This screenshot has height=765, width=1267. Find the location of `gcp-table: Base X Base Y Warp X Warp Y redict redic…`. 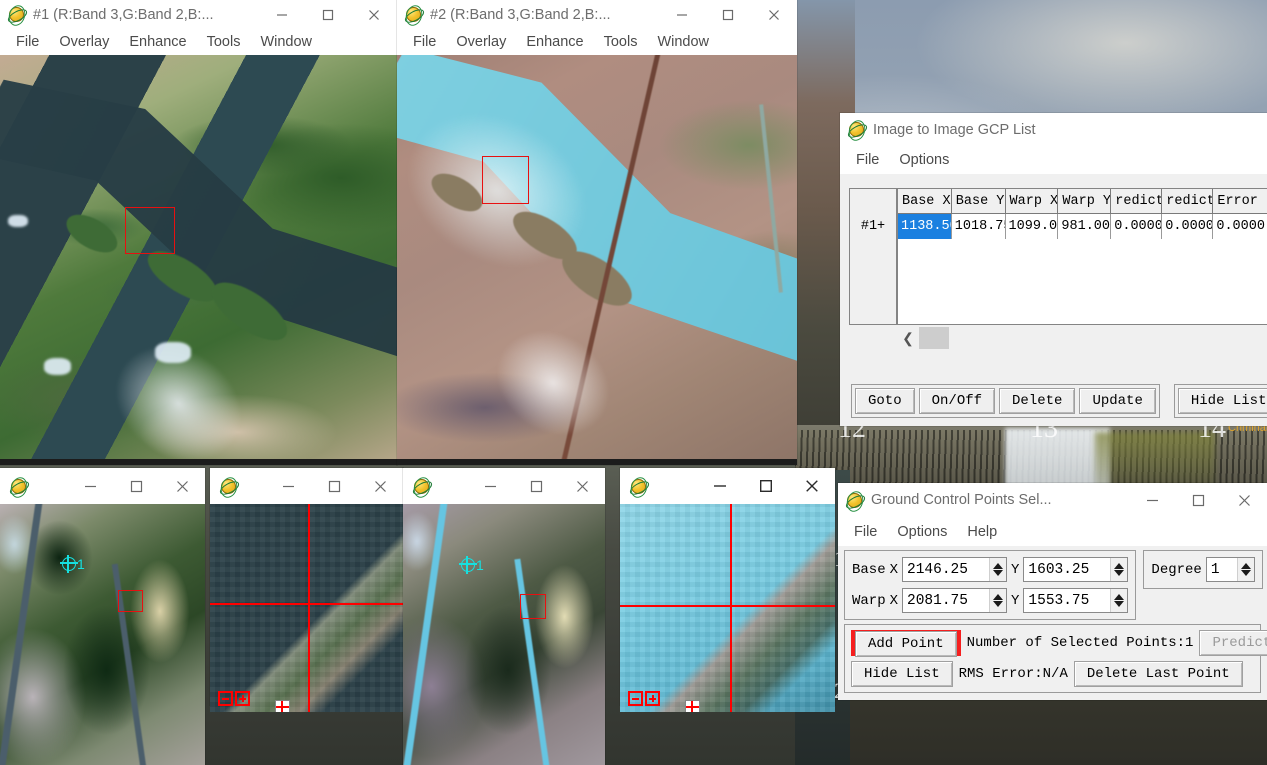

gcp-table: Base X Base Y Warp X Warp Y redict redic… is located at coordinates (1082, 256).